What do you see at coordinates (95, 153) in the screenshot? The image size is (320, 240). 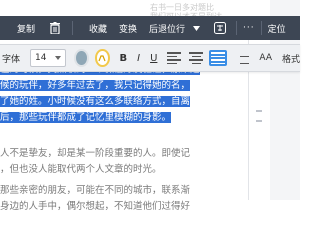 I see `paragraph-line: 人不是挚友，却是某一阶段重要的人。即使记` at bounding box center [95, 153].